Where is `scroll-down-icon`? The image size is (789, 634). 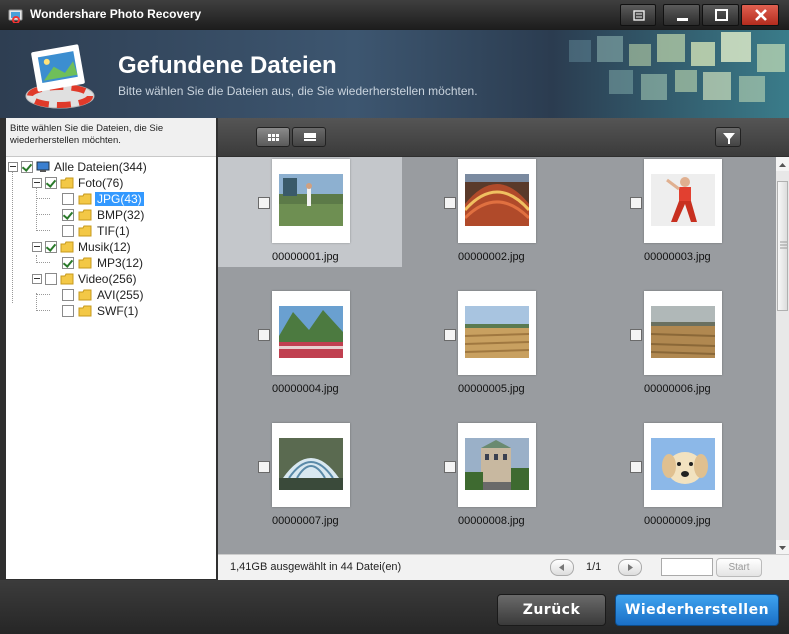 scroll-down-icon is located at coordinates (782, 548).